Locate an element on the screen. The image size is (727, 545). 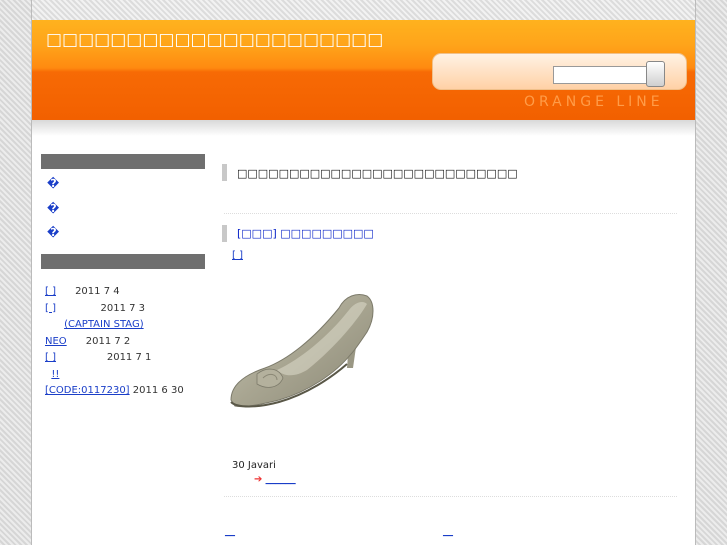
read-more: ➔ ______ is located at coordinates (275, 479).